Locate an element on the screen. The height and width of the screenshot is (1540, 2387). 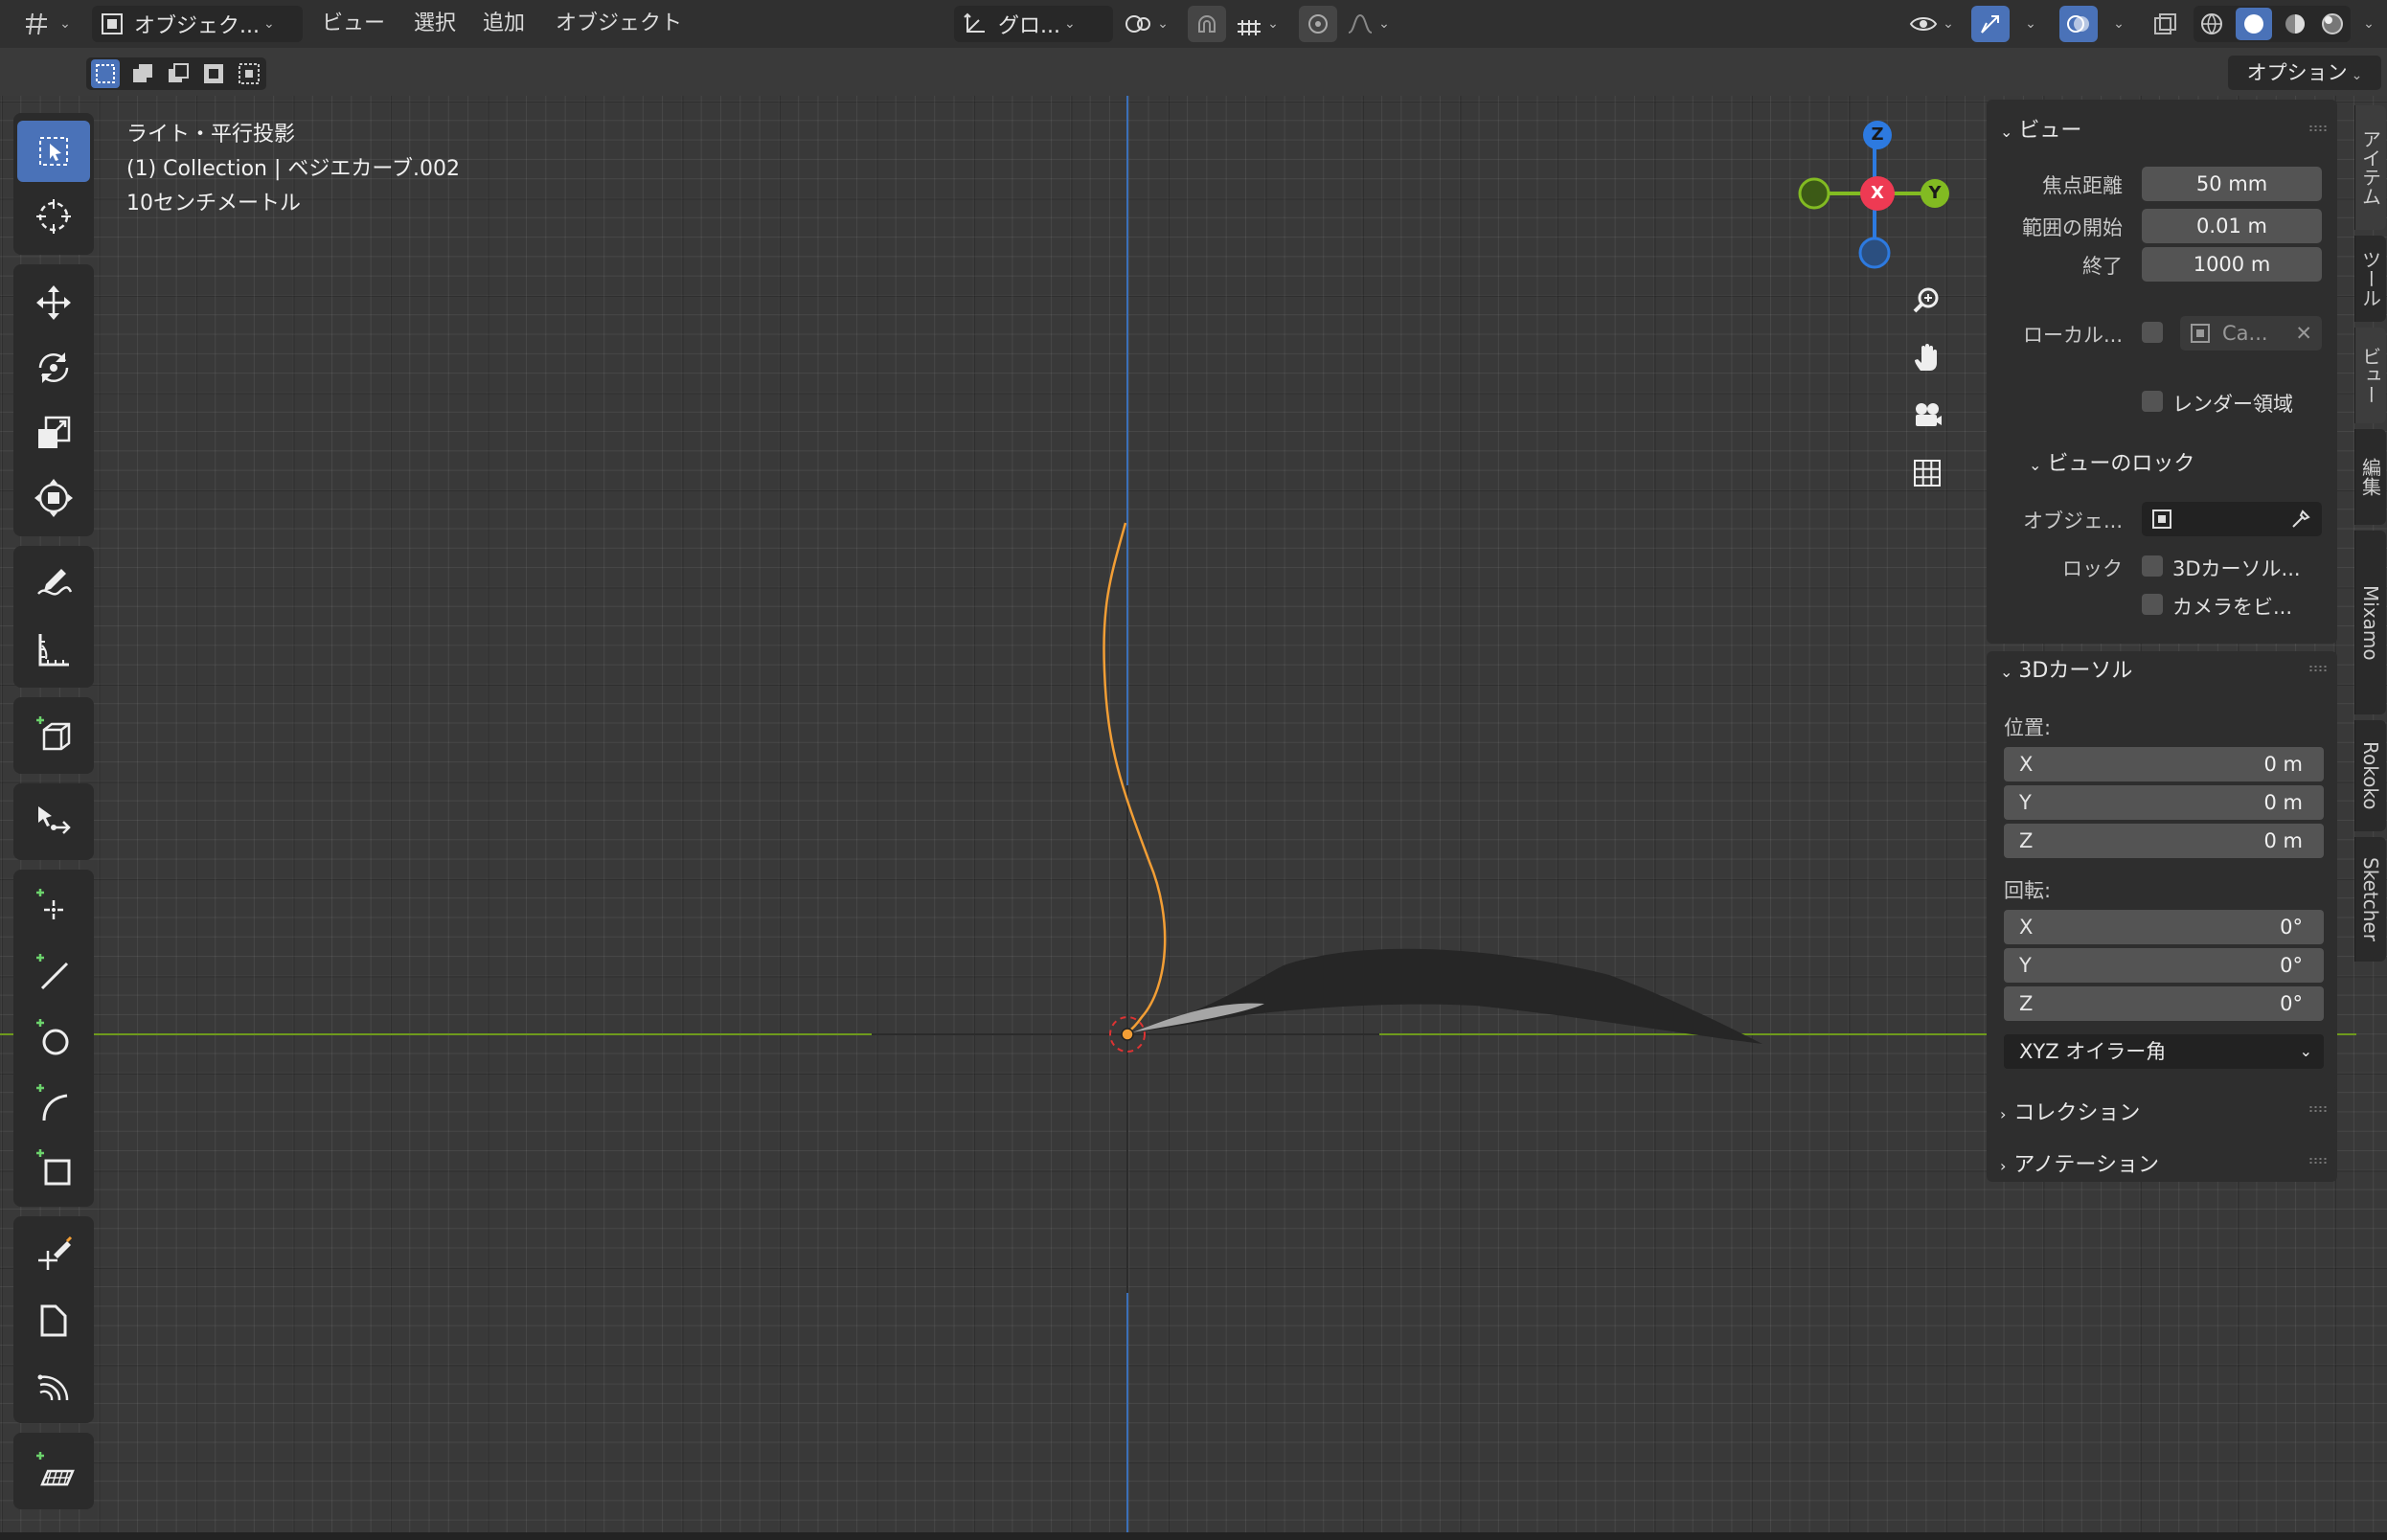
cursor-rot-x-field: X 0° is located at coordinates (2164, 927).